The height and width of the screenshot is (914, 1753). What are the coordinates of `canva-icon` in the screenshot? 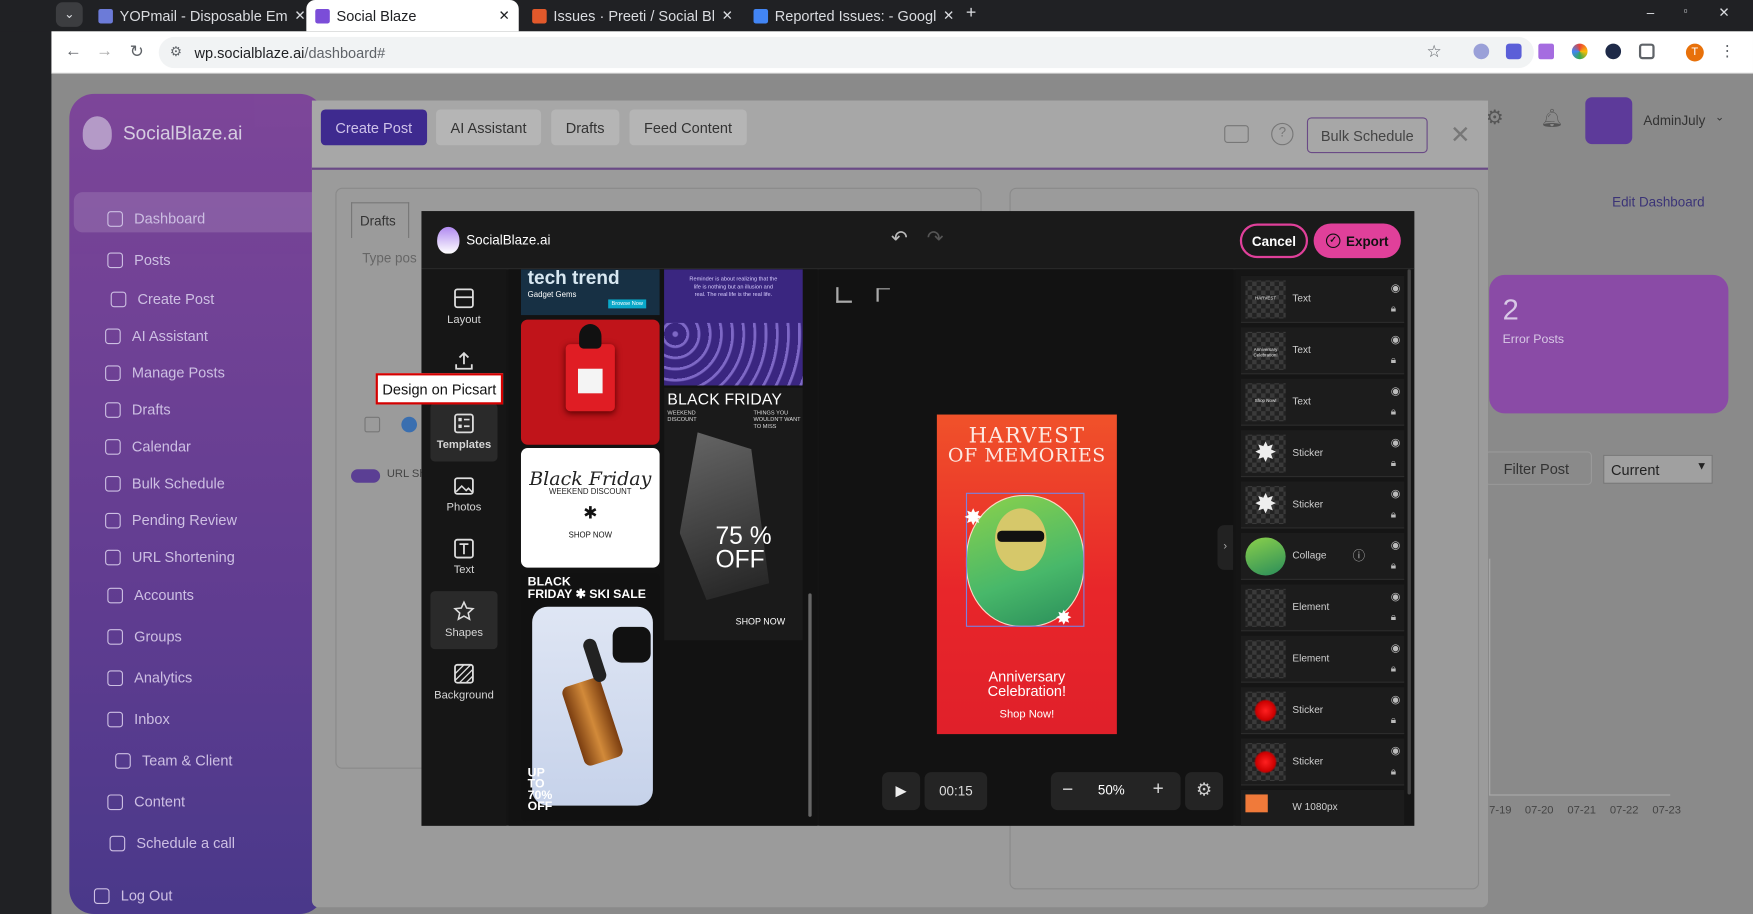 It's located at (409, 424).